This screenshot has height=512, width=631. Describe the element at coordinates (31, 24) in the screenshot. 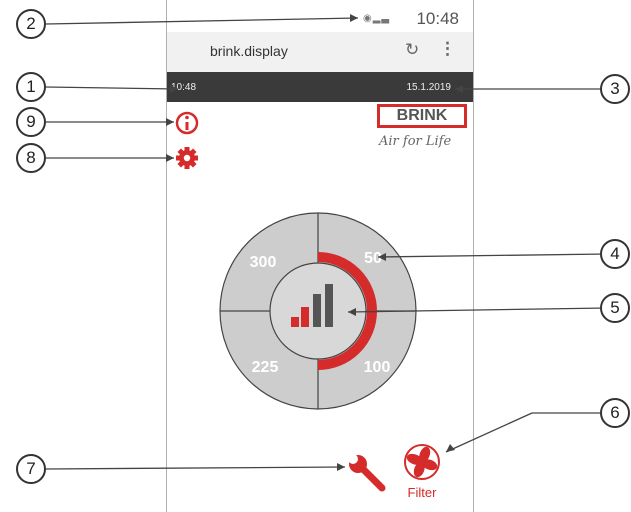

I see `callout-2: 2` at that location.